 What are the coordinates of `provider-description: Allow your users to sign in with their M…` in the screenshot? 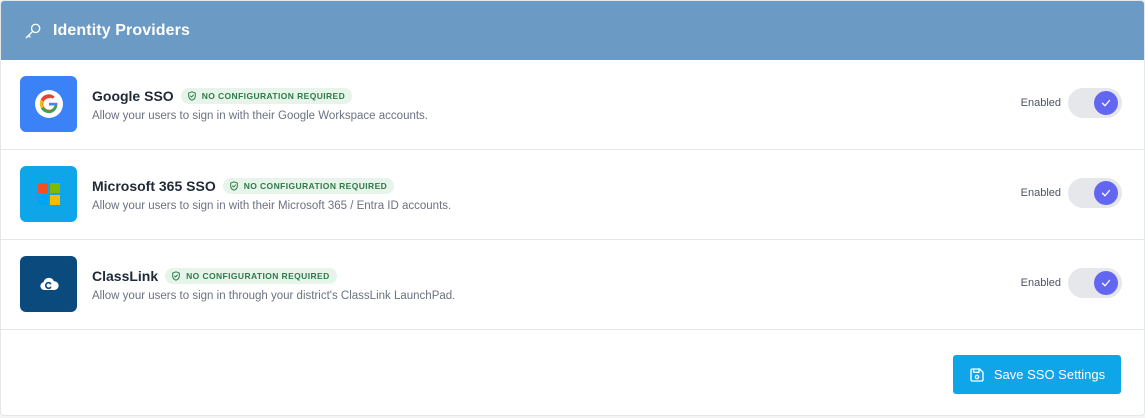 It's located at (272, 206).